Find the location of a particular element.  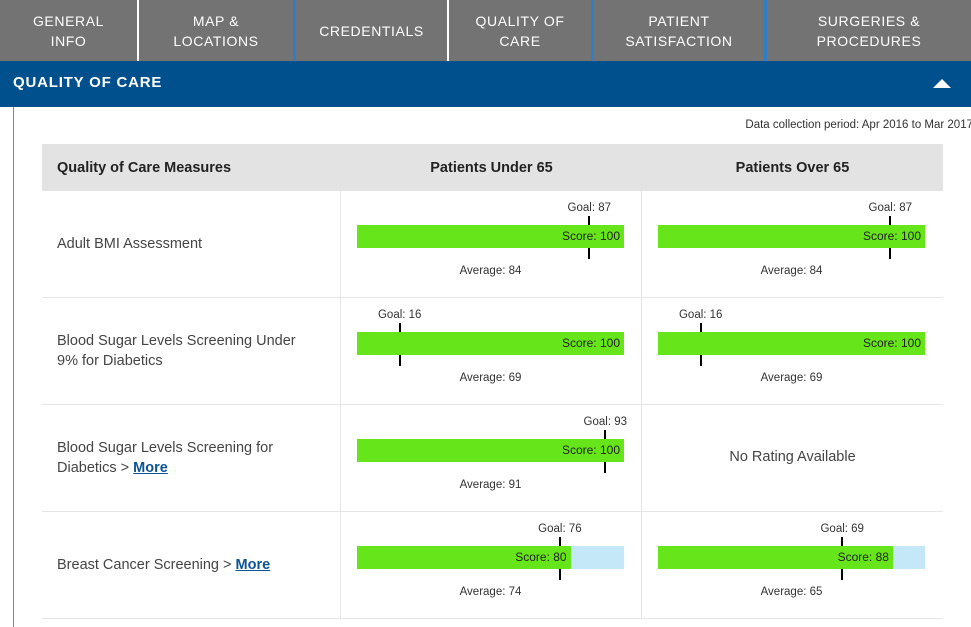

score-label: Score: 88 is located at coordinates (863, 557).